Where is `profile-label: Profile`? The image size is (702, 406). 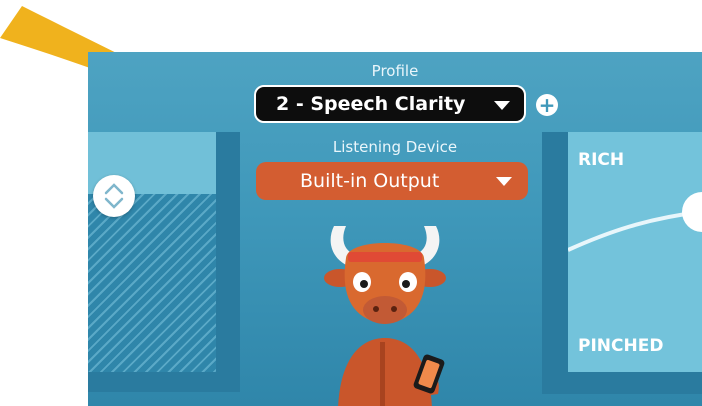
profile-label: Profile is located at coordinates (395, 71).